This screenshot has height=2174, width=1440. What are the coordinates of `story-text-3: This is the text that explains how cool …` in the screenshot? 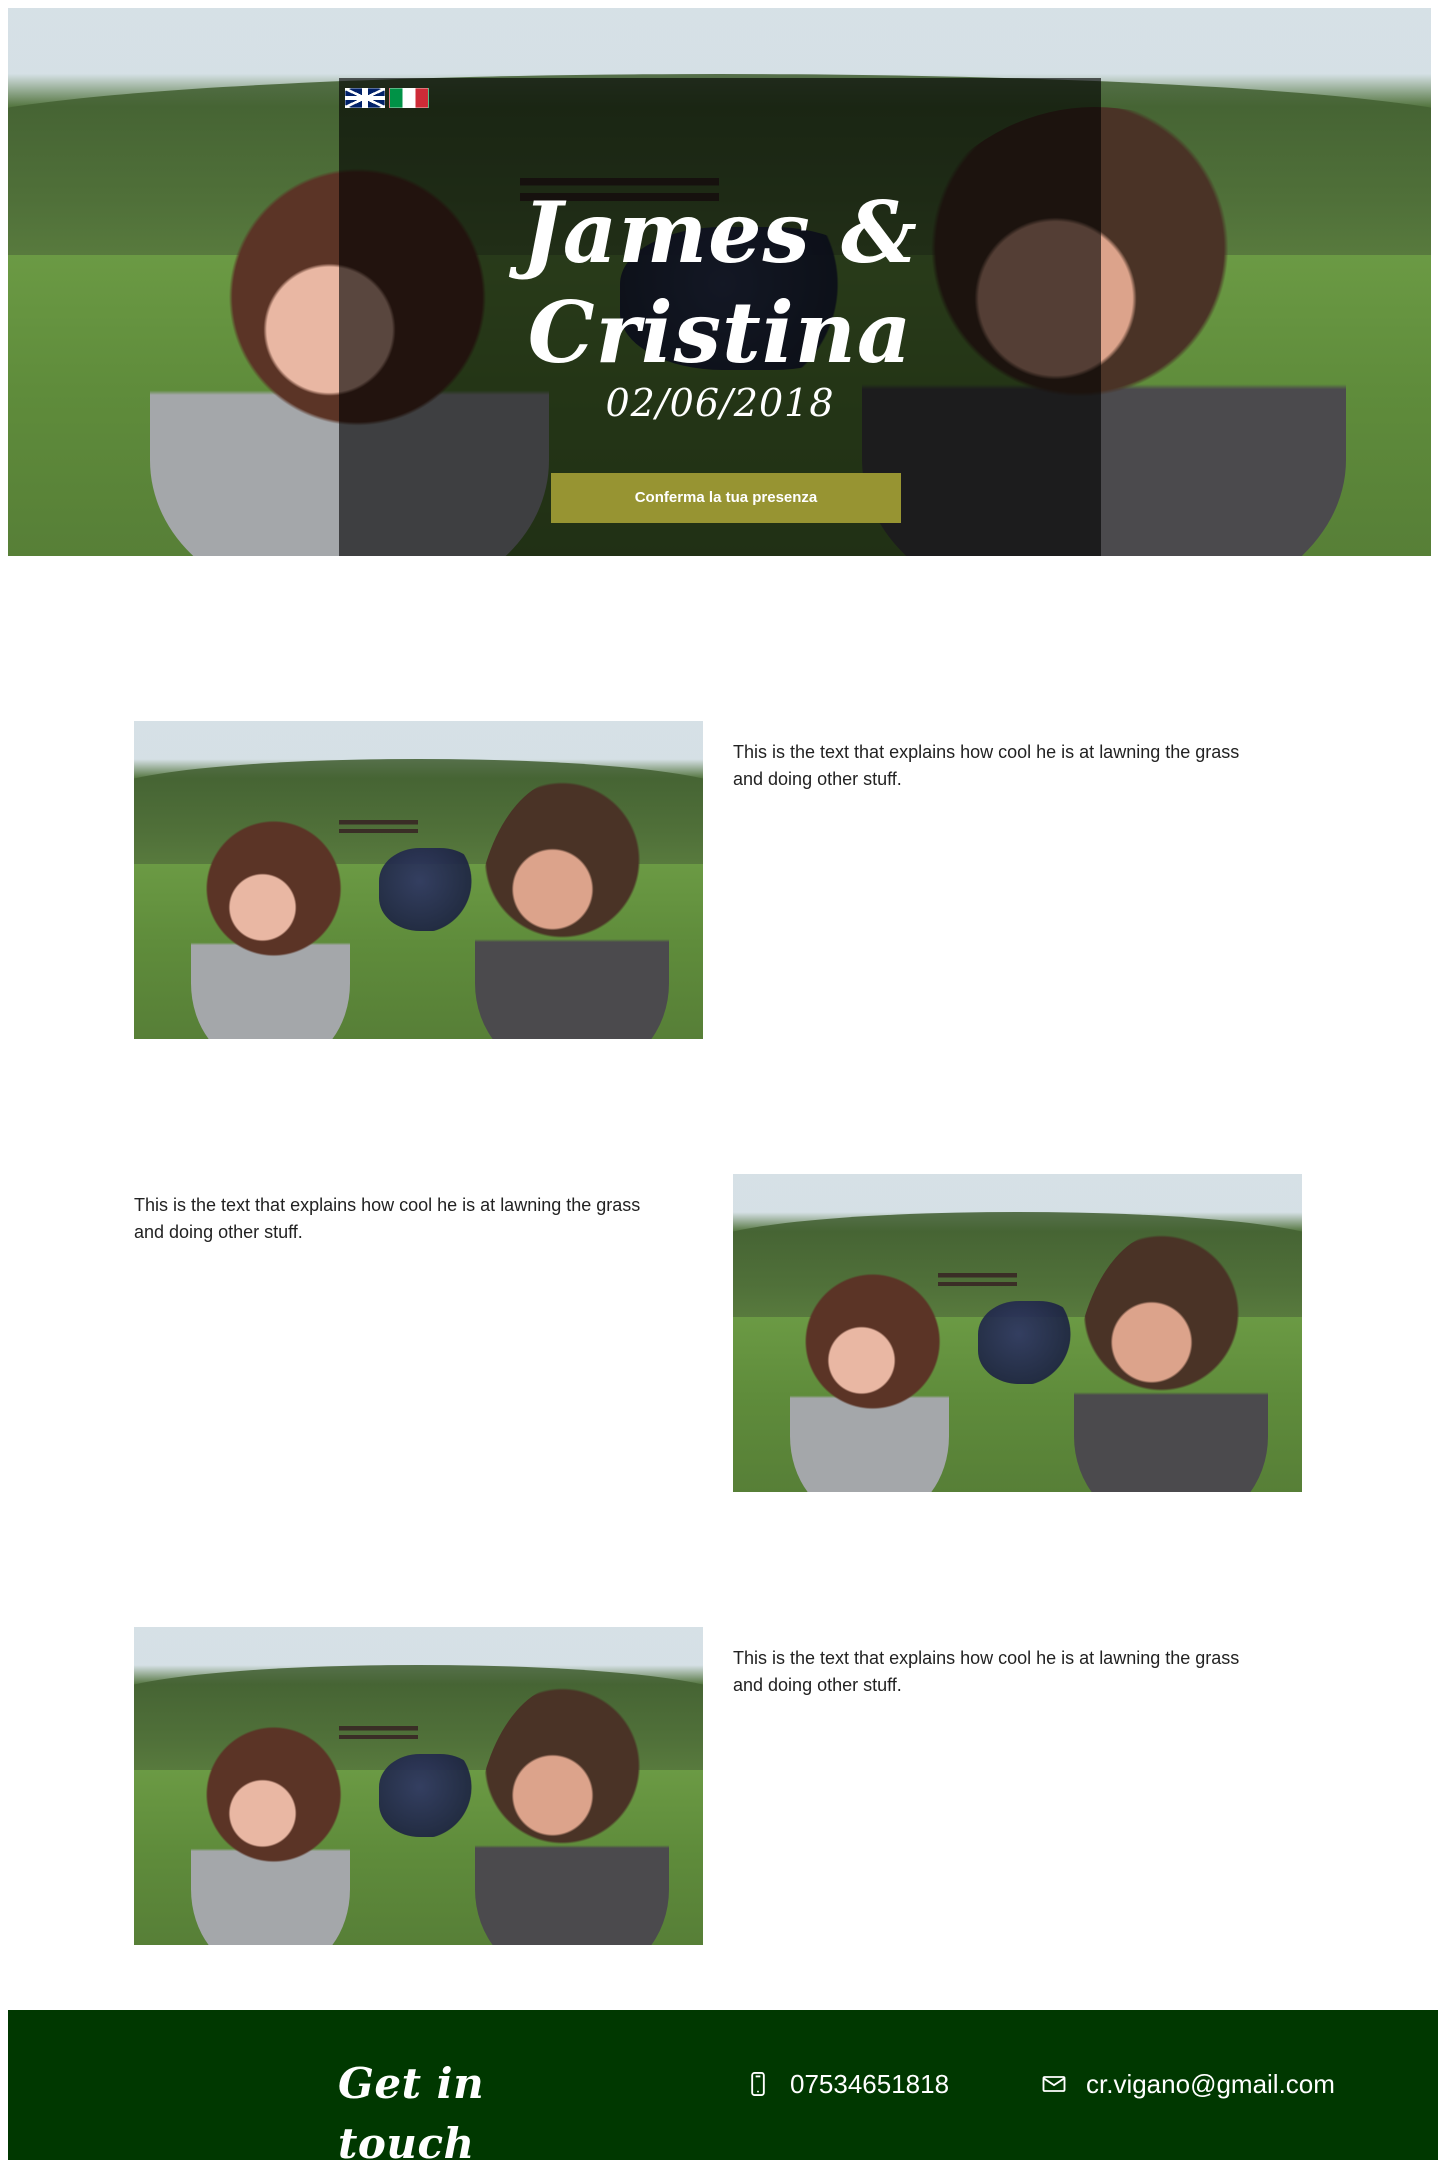 It's located at (986, 1671).